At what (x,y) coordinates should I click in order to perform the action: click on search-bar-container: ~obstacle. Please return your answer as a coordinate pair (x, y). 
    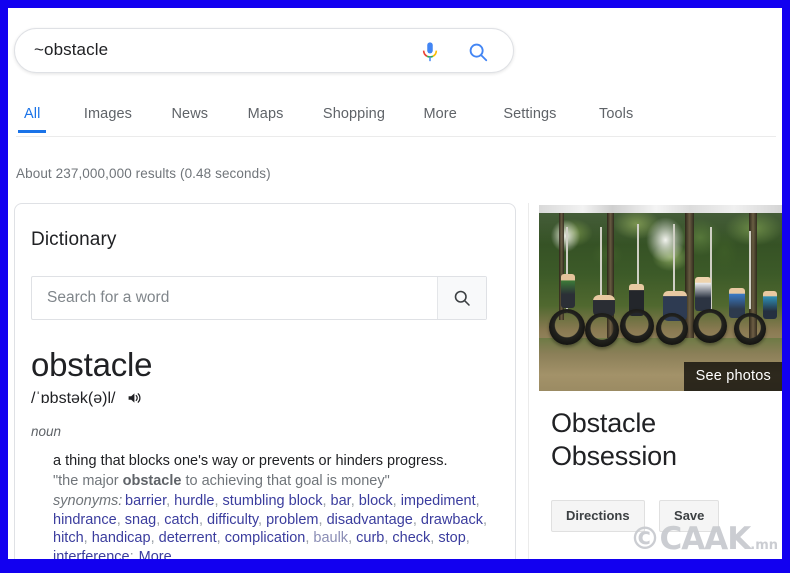
    Looking at the image, I should click on (265, 51).